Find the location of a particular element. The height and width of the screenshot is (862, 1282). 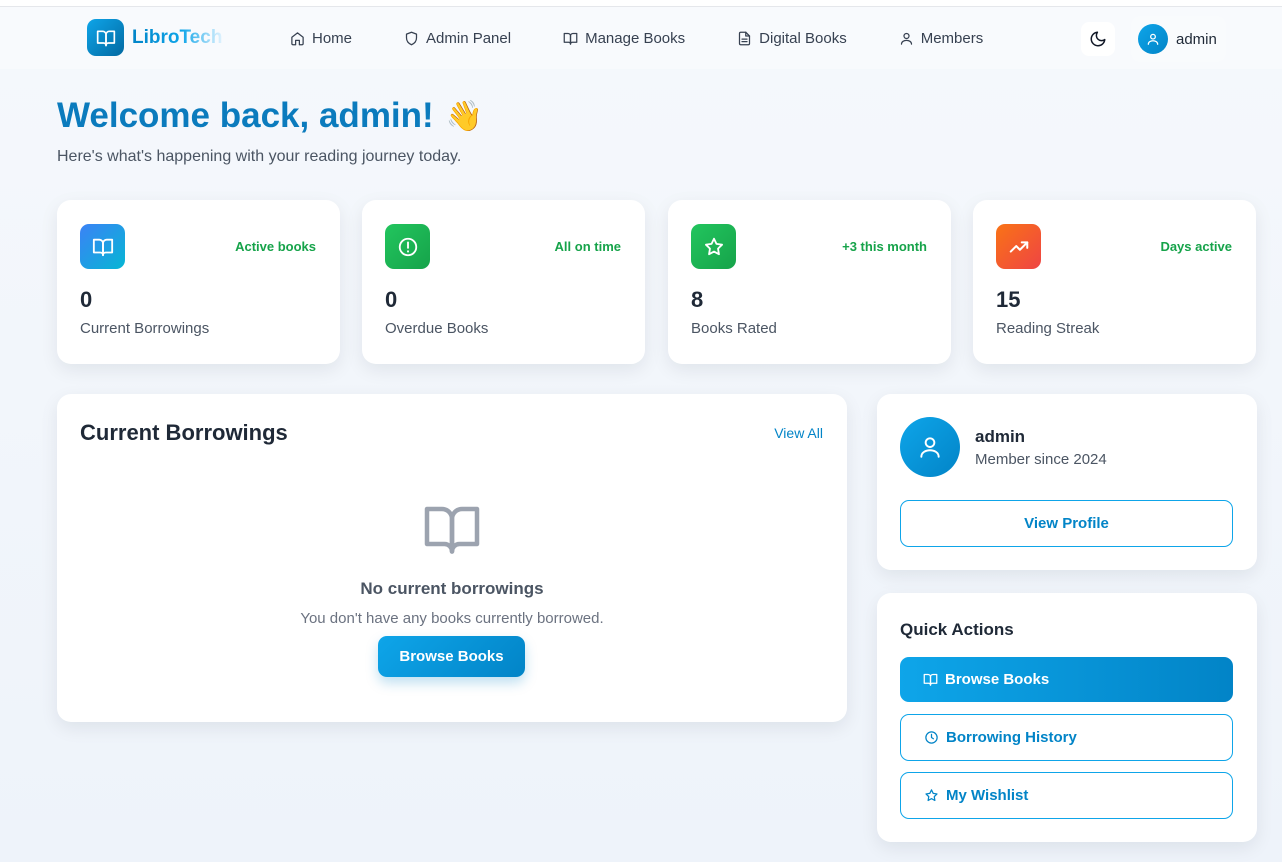

quick-action-borrowing-history: Borrowing History is located at coordinates (1066, 737).